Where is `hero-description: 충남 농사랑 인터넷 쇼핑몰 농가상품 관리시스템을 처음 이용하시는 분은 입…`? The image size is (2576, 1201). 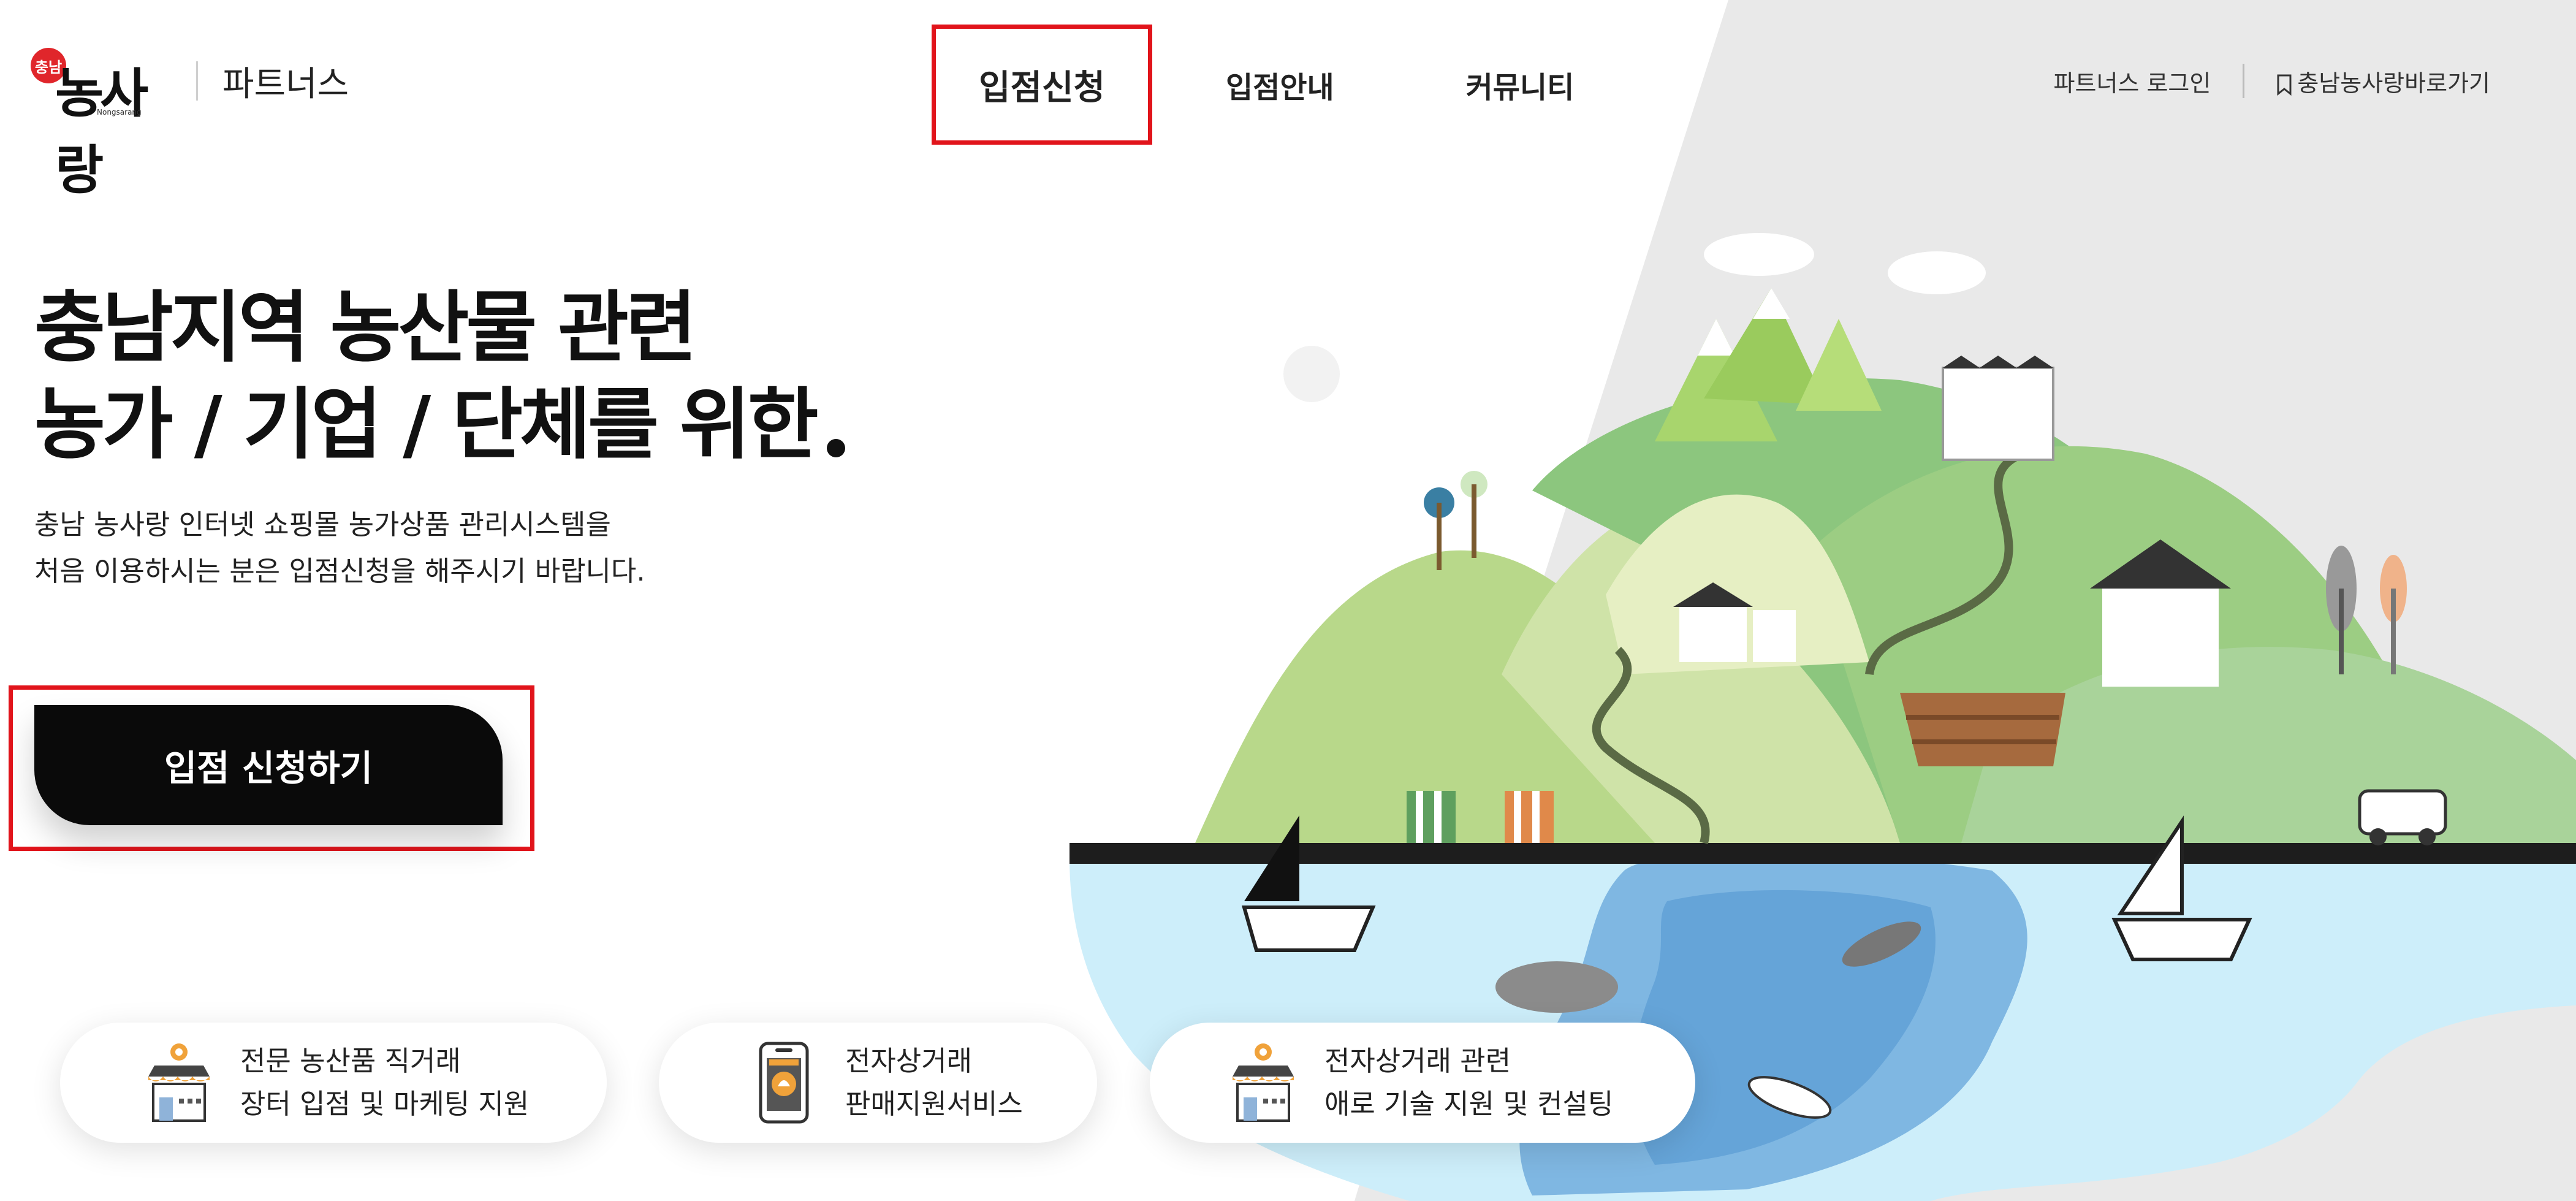
hero-description: 충남 농사랑 인터넷 쇼핑몰 농가상품 관리시스템을 처음 이용하시는 분은 입… is located at coordinates (339, 548).